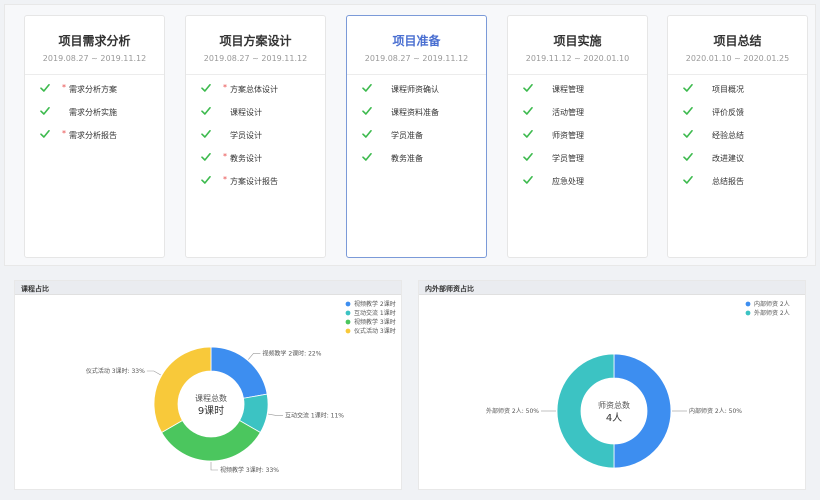 This screenshot has width=820, height=500. Describe the element at coordinates (577, 58) in the screenshot. I see `phase-date-range: 2019.11.12 ~ 2020.01.10` at that location.